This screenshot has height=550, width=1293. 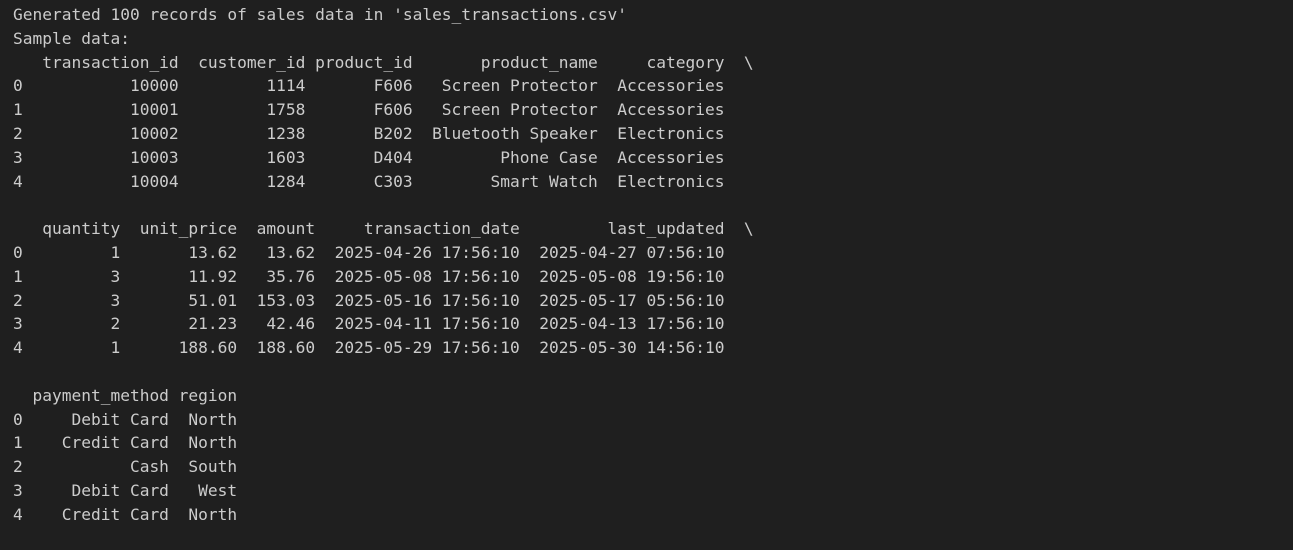 I want to click on table-row: 1 Credit Card North, so click(x=125, y=443).